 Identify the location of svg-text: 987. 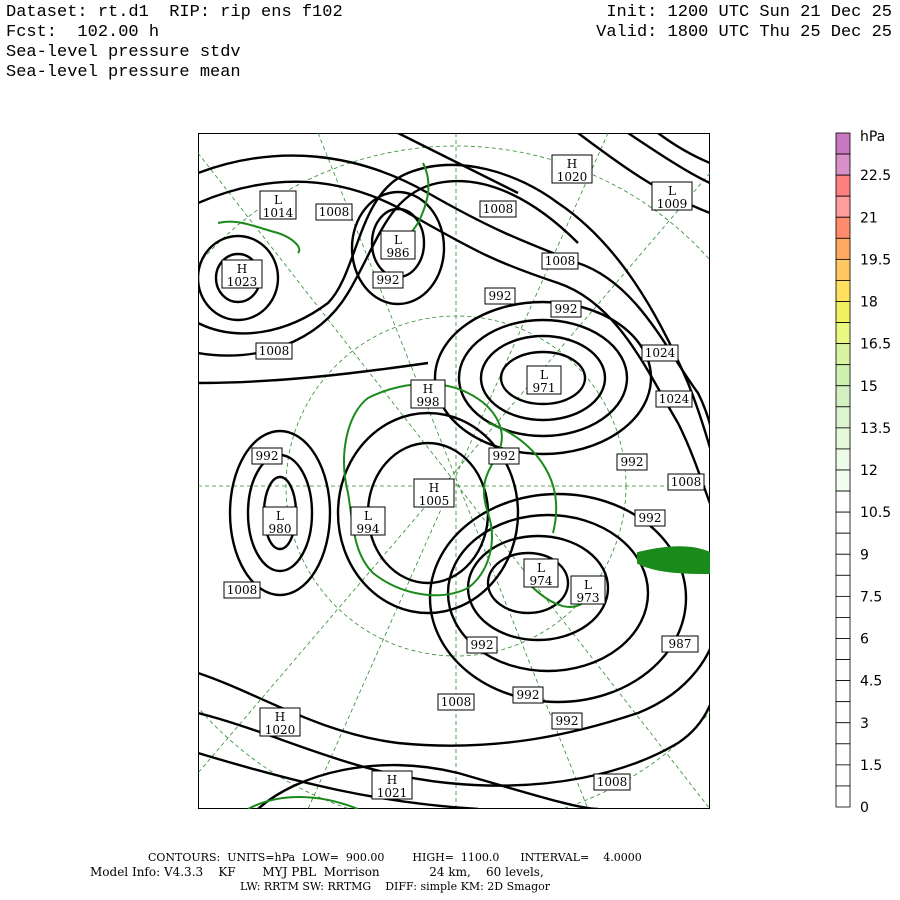
(680, 644).